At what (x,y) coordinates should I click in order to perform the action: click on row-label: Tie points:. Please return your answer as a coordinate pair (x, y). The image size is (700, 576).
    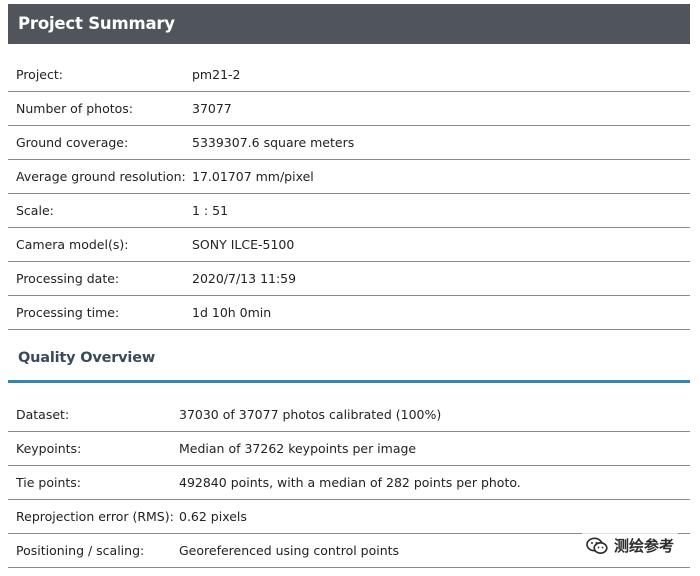
    Looking at the image, I should click on (48, 482).